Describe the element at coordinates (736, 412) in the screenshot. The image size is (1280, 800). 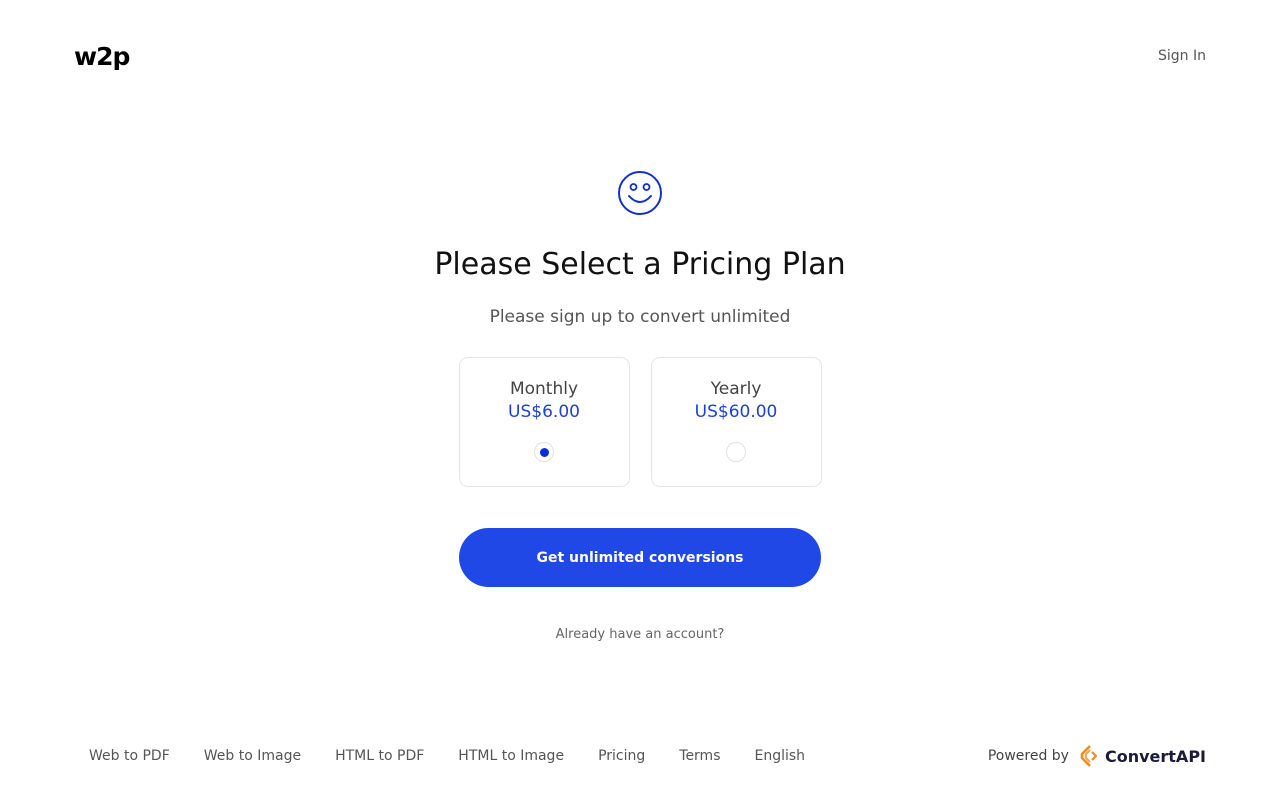
I see `plan-price: US$60.00` at that location.